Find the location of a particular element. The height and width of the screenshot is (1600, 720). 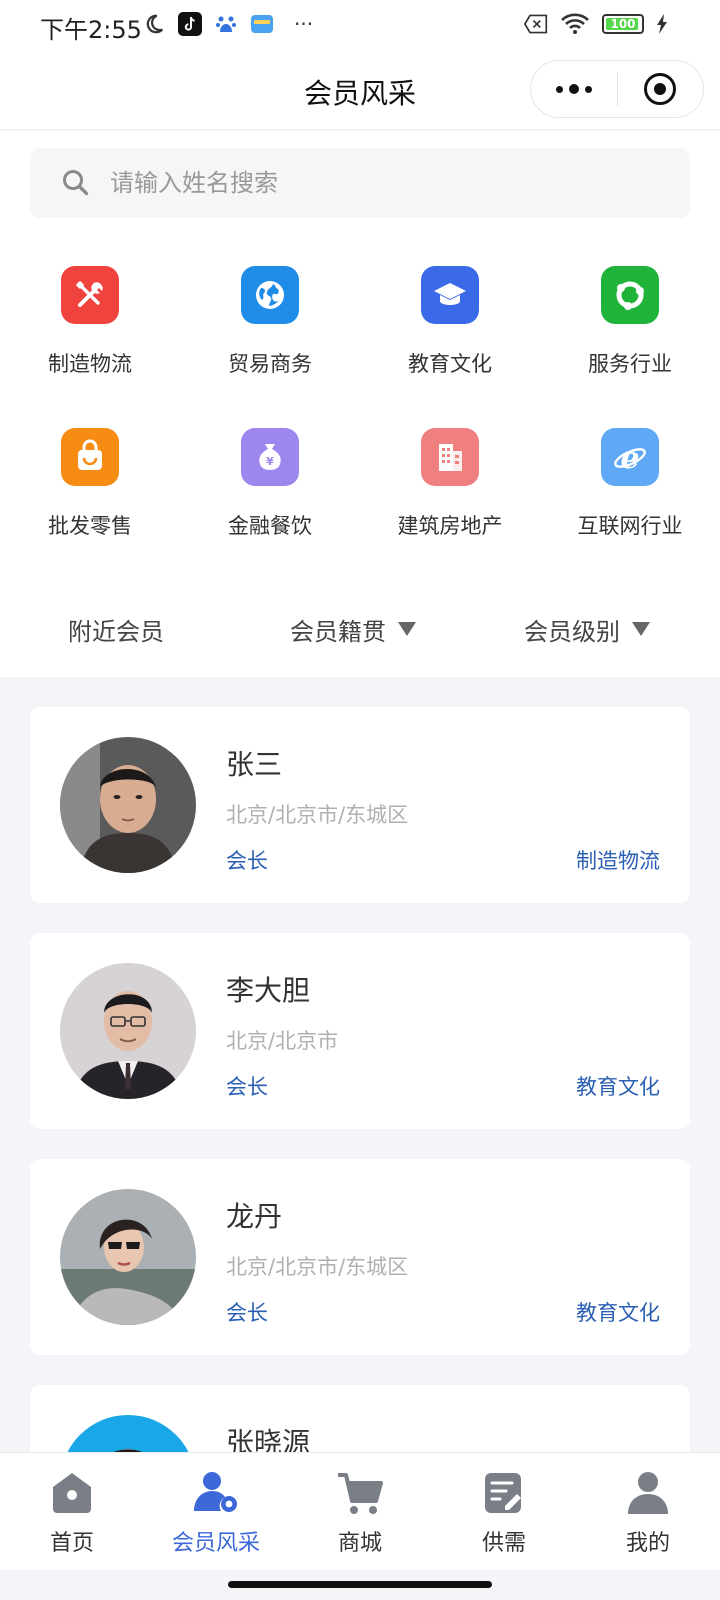

filter-member-level: 会员级别 is located at coordinates (587, 629).